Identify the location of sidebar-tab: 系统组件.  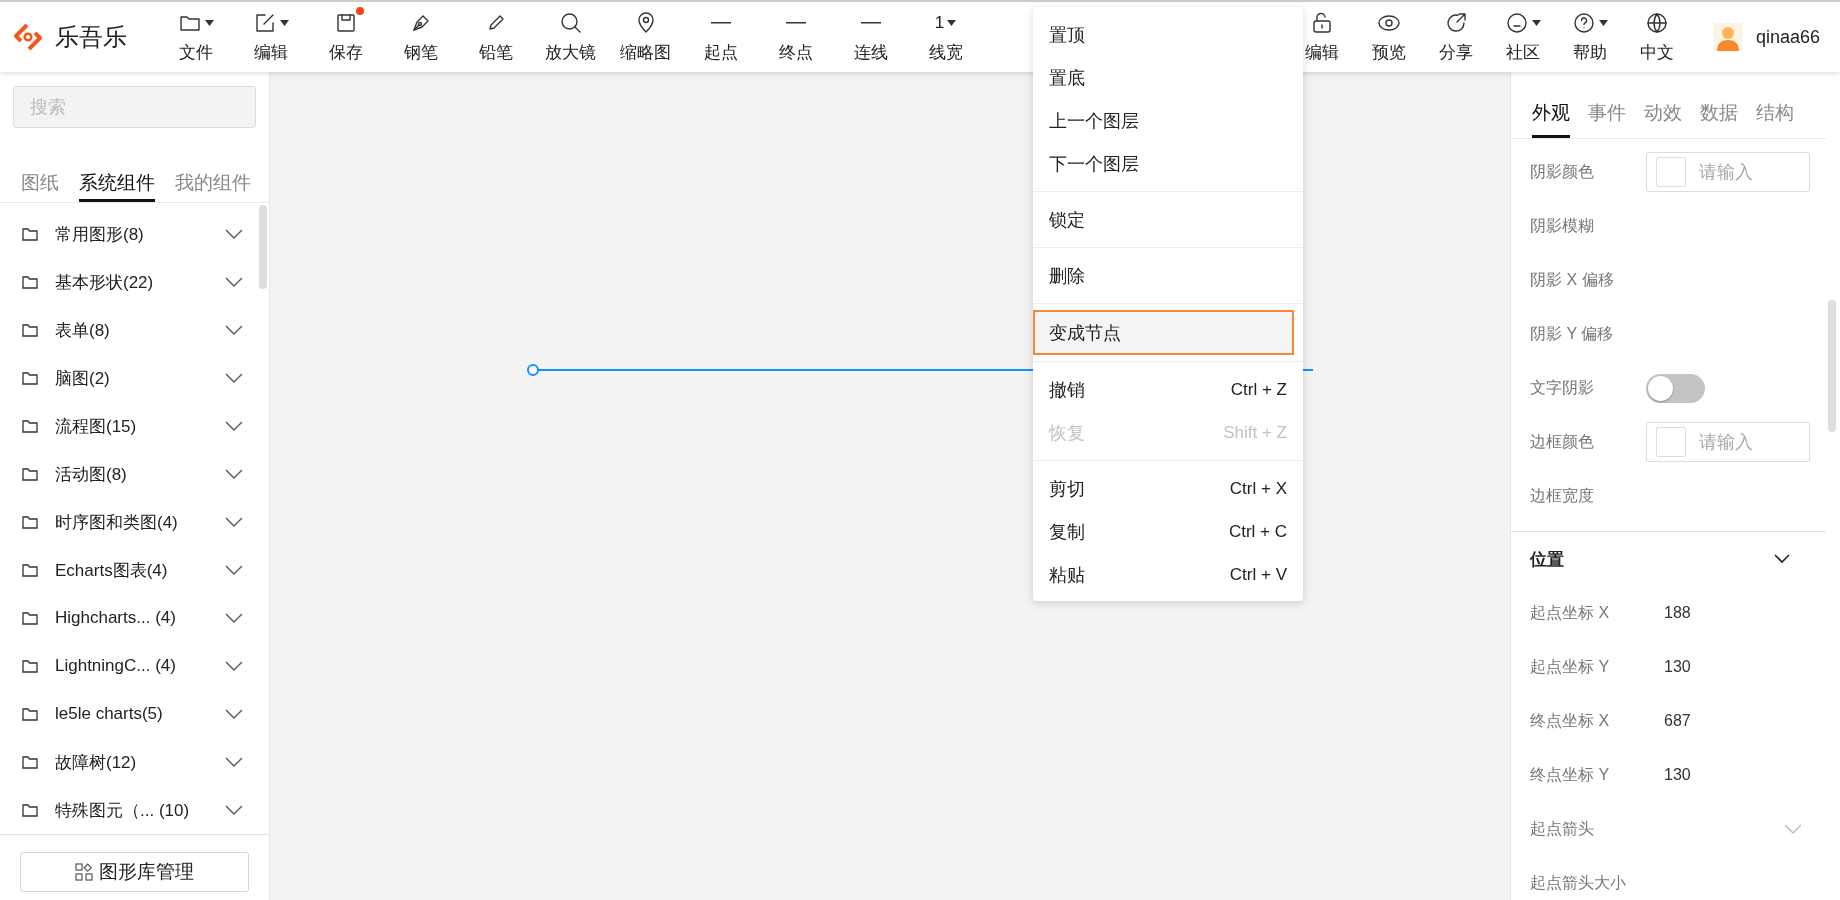
(117, 186).